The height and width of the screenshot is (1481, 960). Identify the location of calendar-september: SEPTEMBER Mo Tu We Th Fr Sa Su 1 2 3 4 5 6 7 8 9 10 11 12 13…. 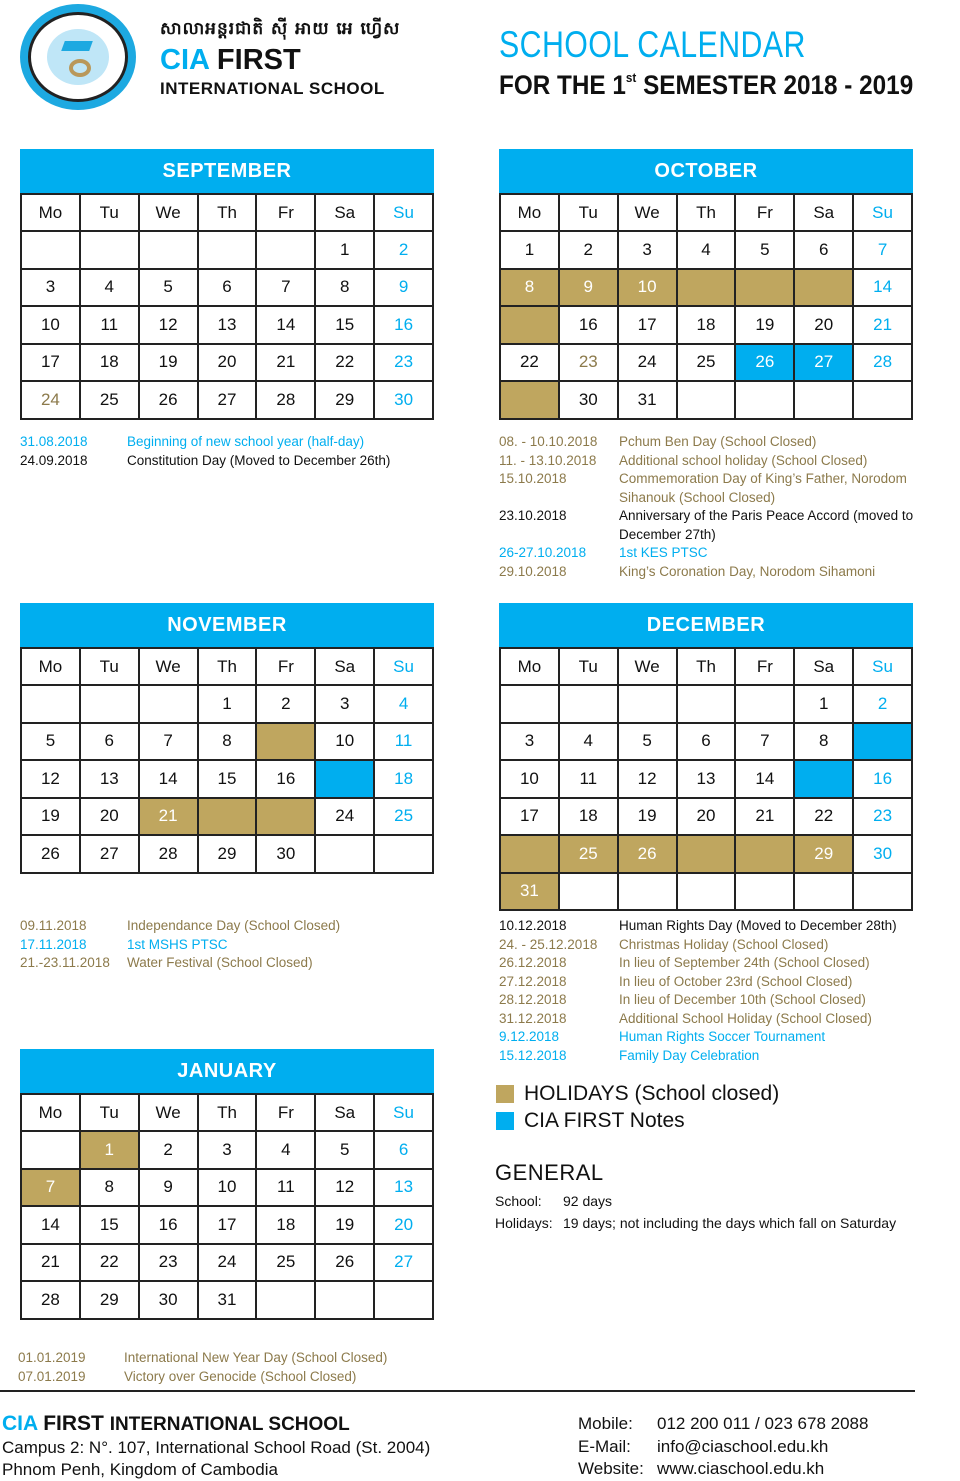
(227, 284).